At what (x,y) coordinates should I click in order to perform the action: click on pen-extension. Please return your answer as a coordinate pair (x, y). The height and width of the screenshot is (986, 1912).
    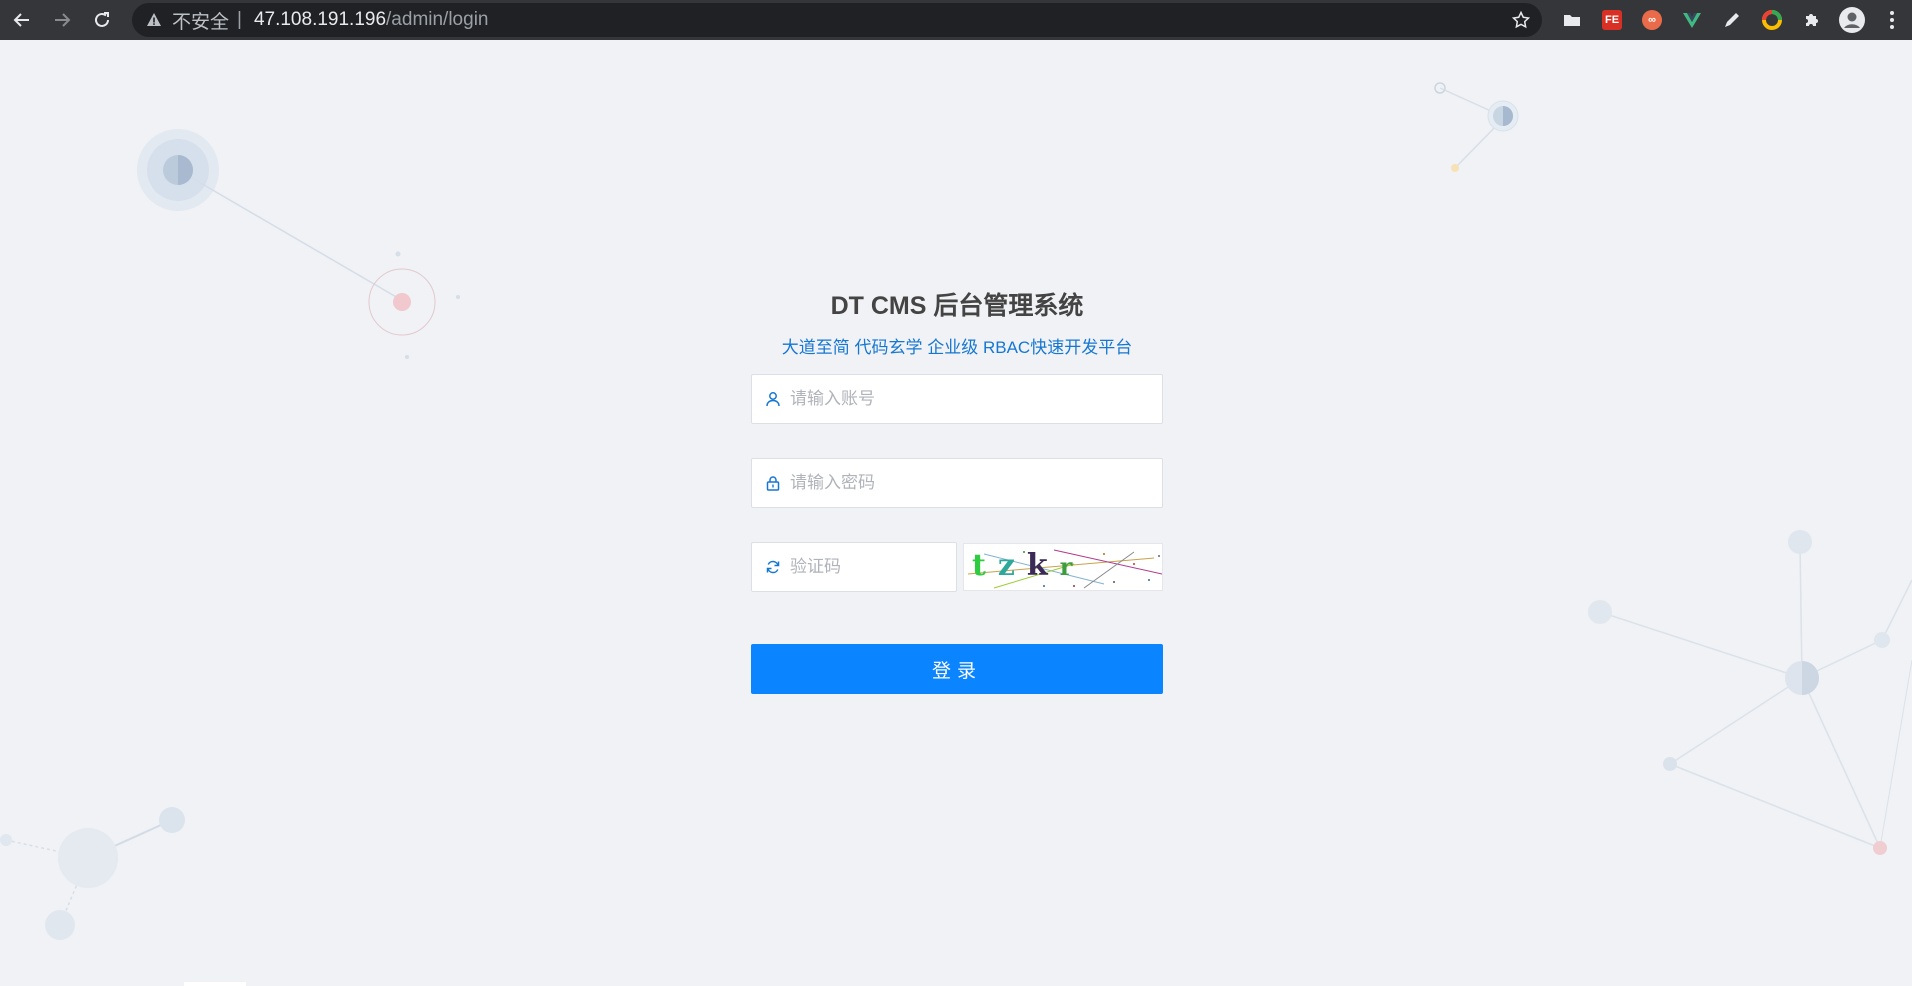
    Looking at the image, I should click on (1732, 20).